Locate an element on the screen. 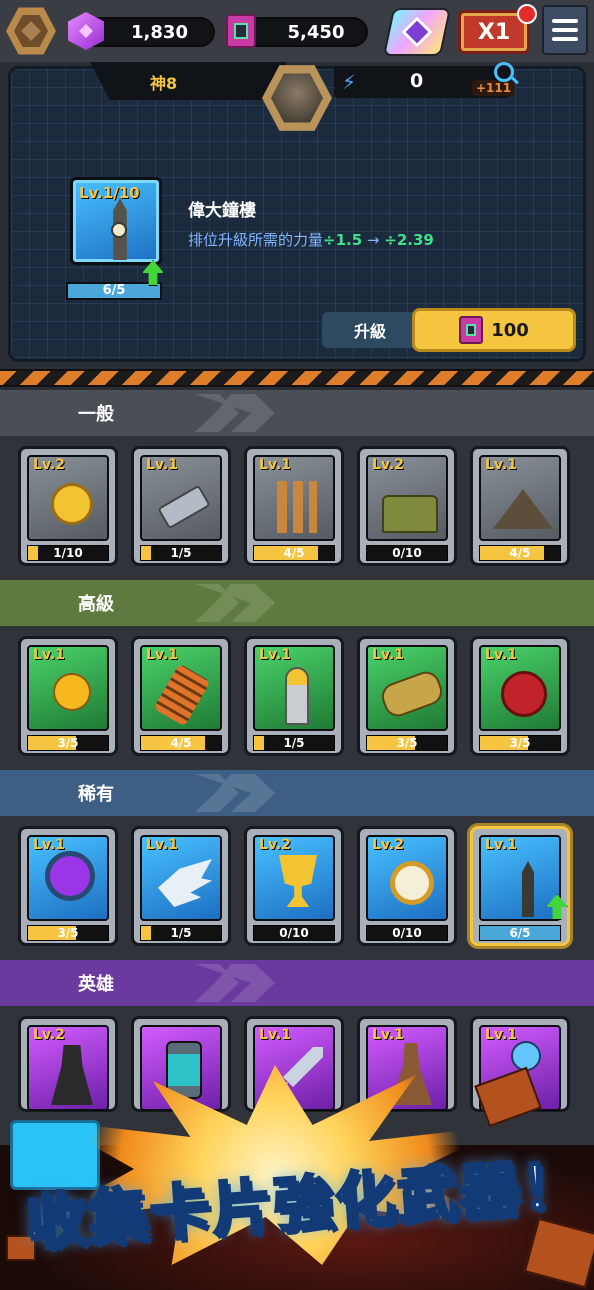 The image size is (594, 1290). desc-from: ÷1.5 is located at coordinates (343, 240).